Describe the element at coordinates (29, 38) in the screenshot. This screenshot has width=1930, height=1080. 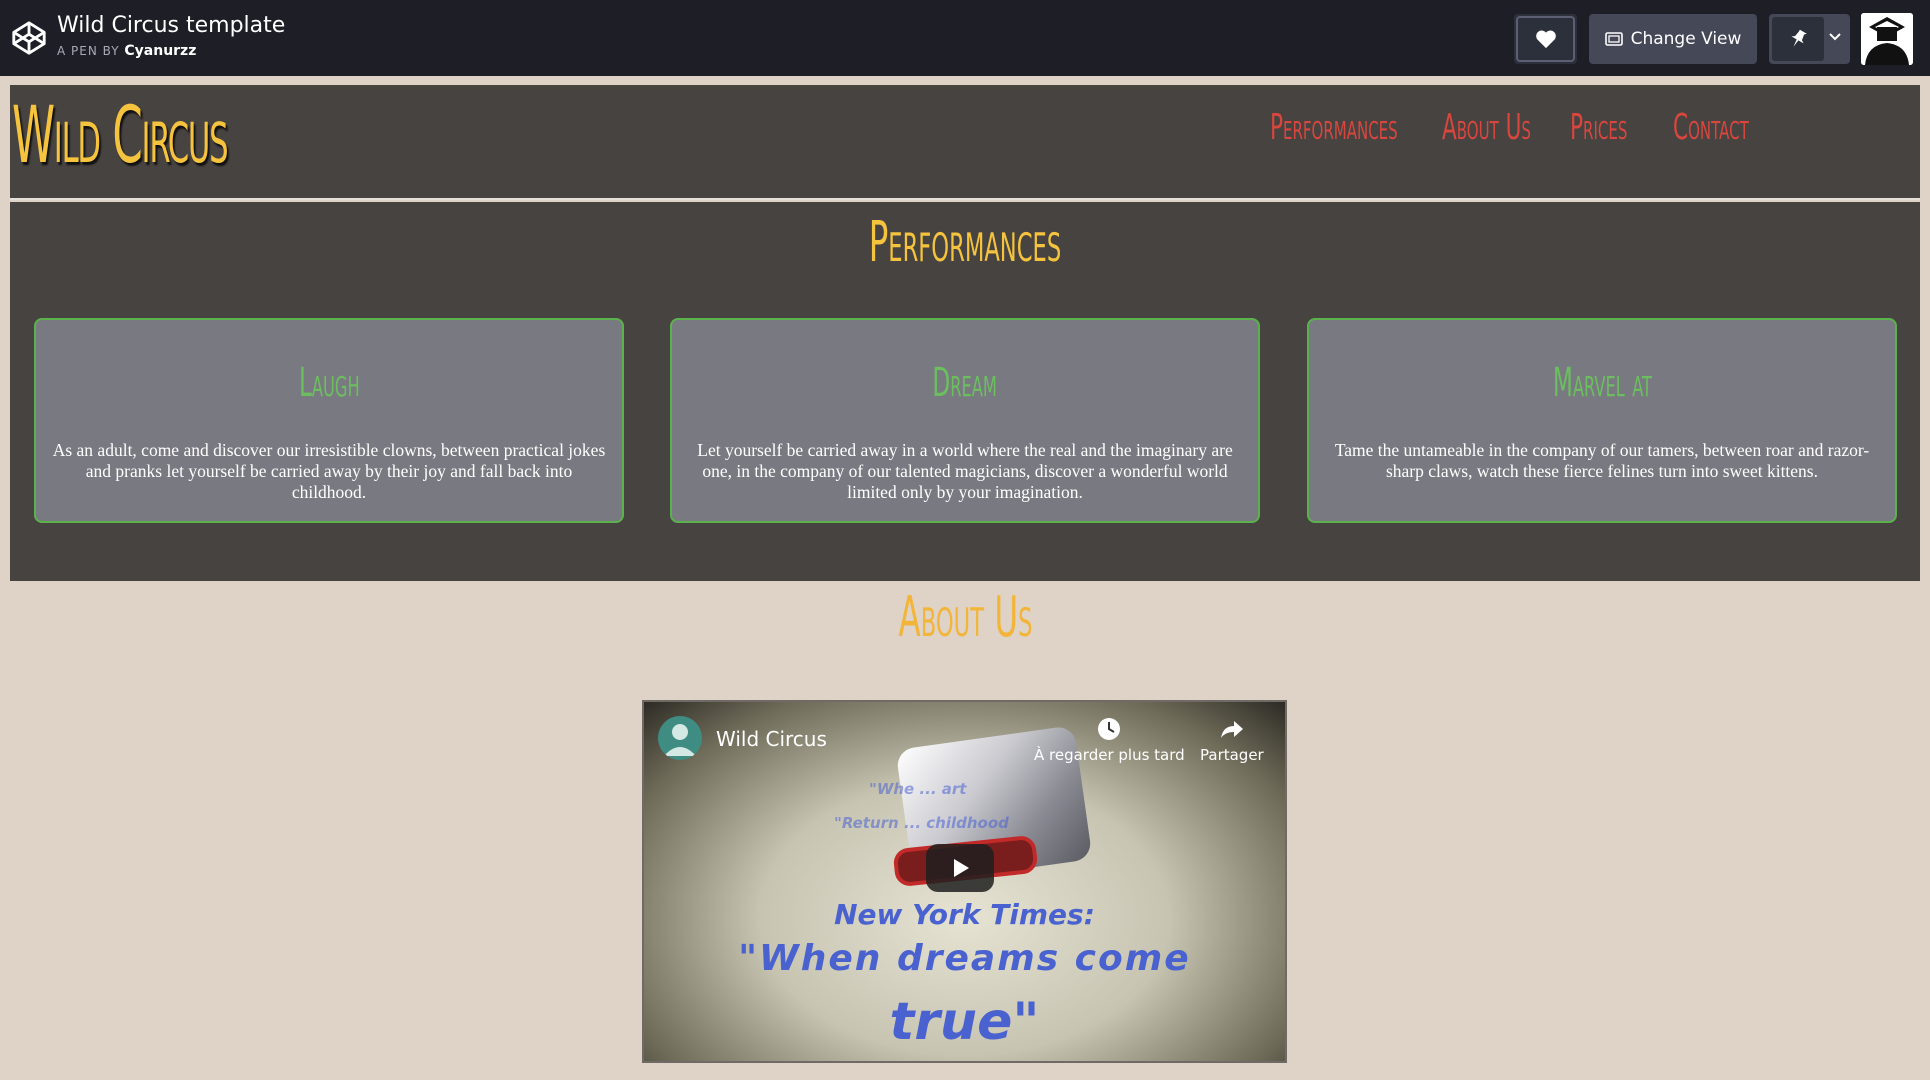
I see `codepen-logo-icon` at that location.